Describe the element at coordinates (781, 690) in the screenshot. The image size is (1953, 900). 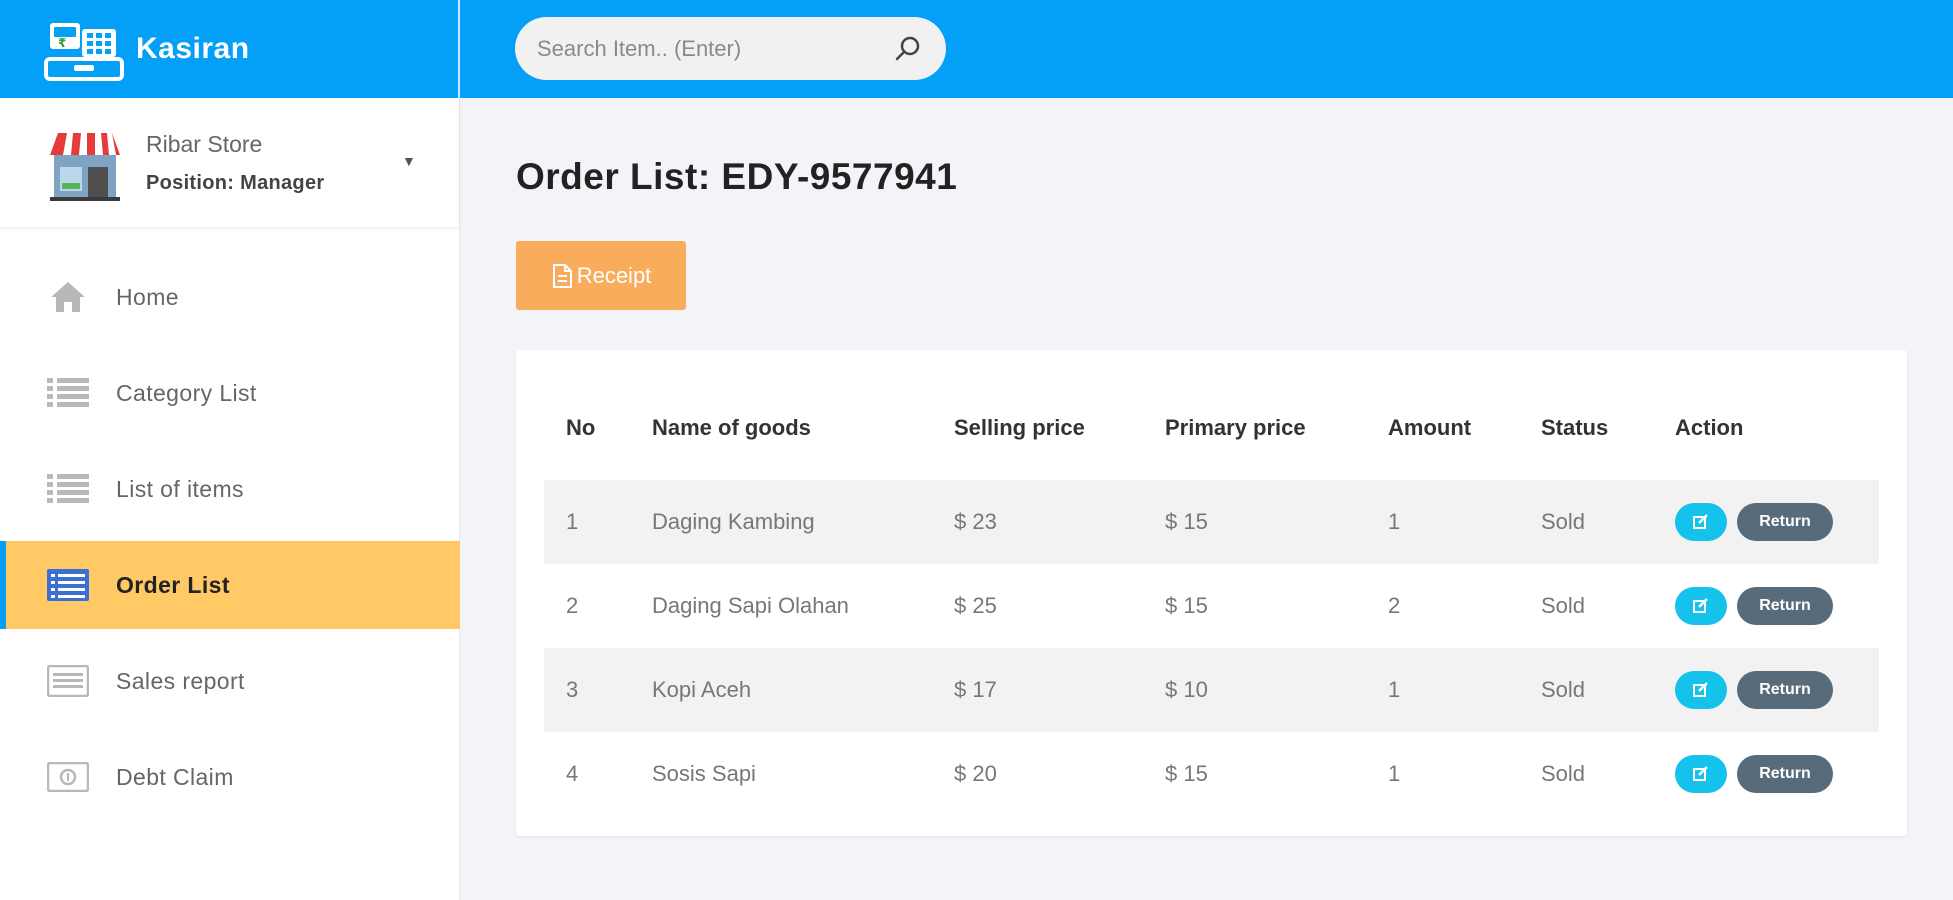
I see `cell-name: Kopi Aceh` at that location.